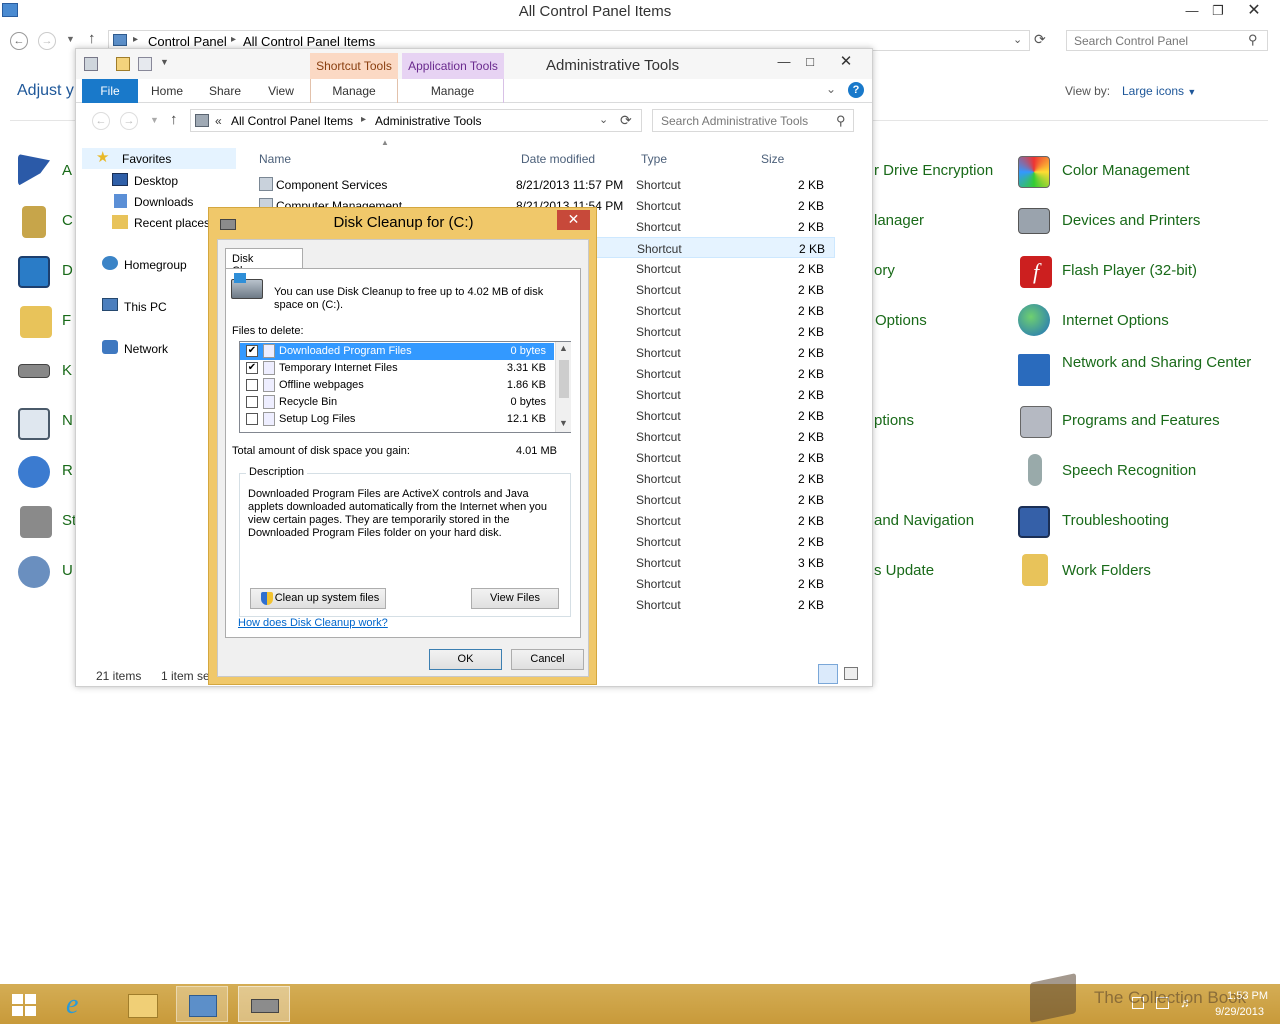  What do you see at coordinates (264, 1004) in the screenshot?
I see `disk-cleanup-taskbar-button` at bounding box center [264, 1004].